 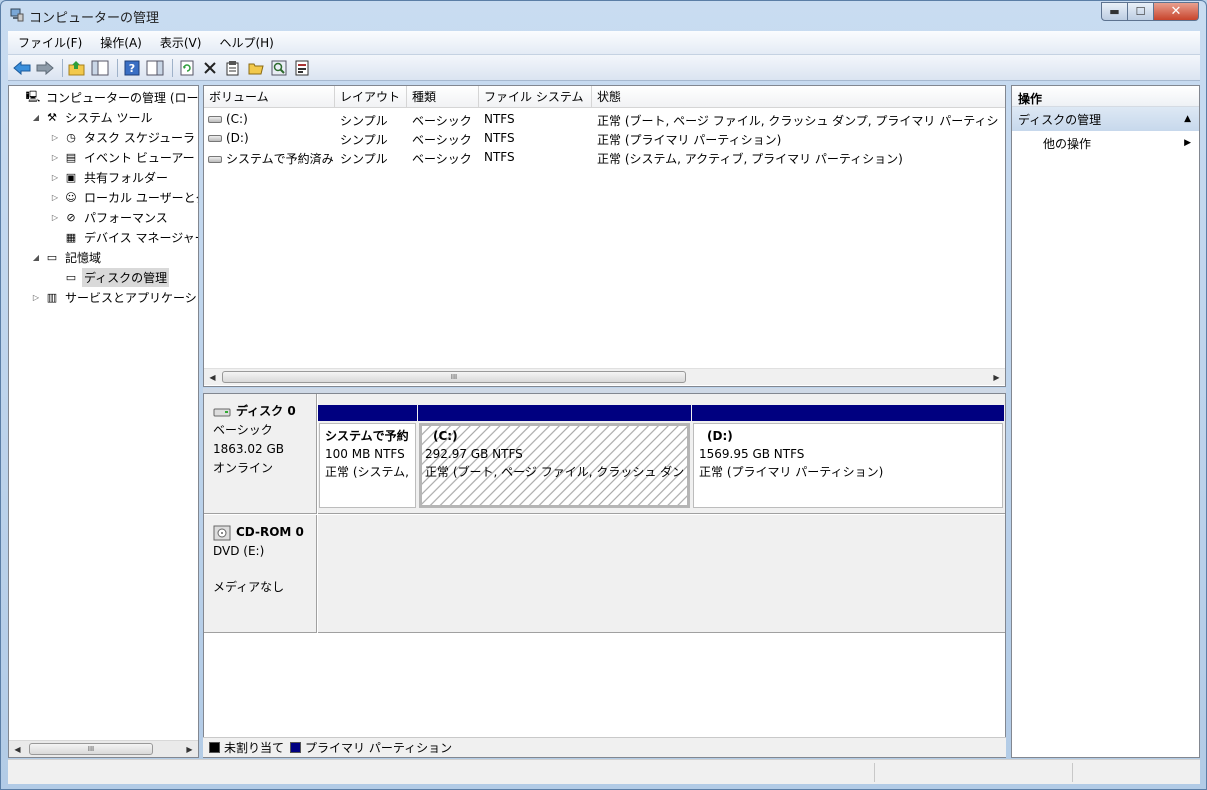 I want to click on volume-cell: システムで予約済み, so click(x=280, y=159).